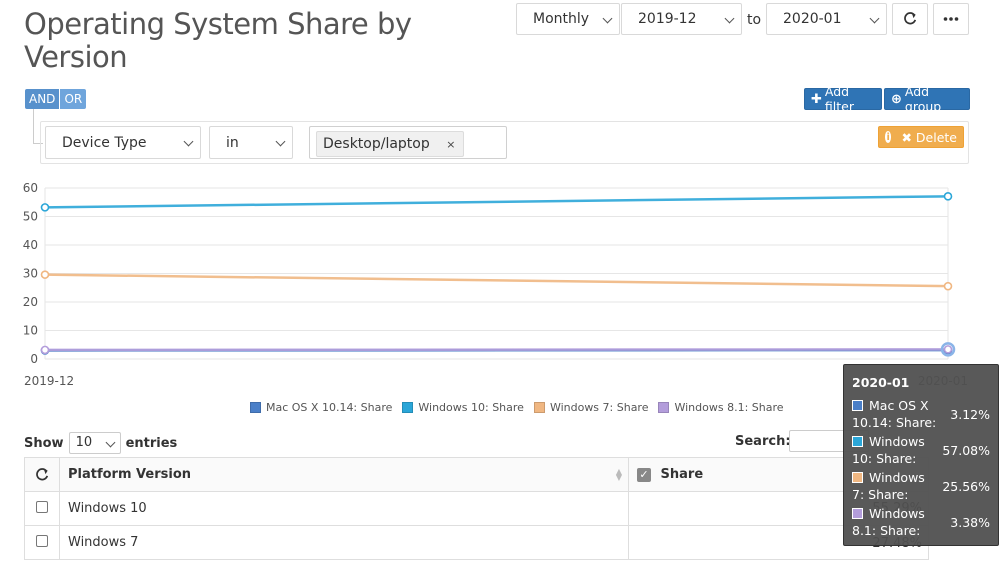 The height and width of the screenshot is (562, 1000). I want to click on tooltip-row-value: 57.08%, so click(966, 450).